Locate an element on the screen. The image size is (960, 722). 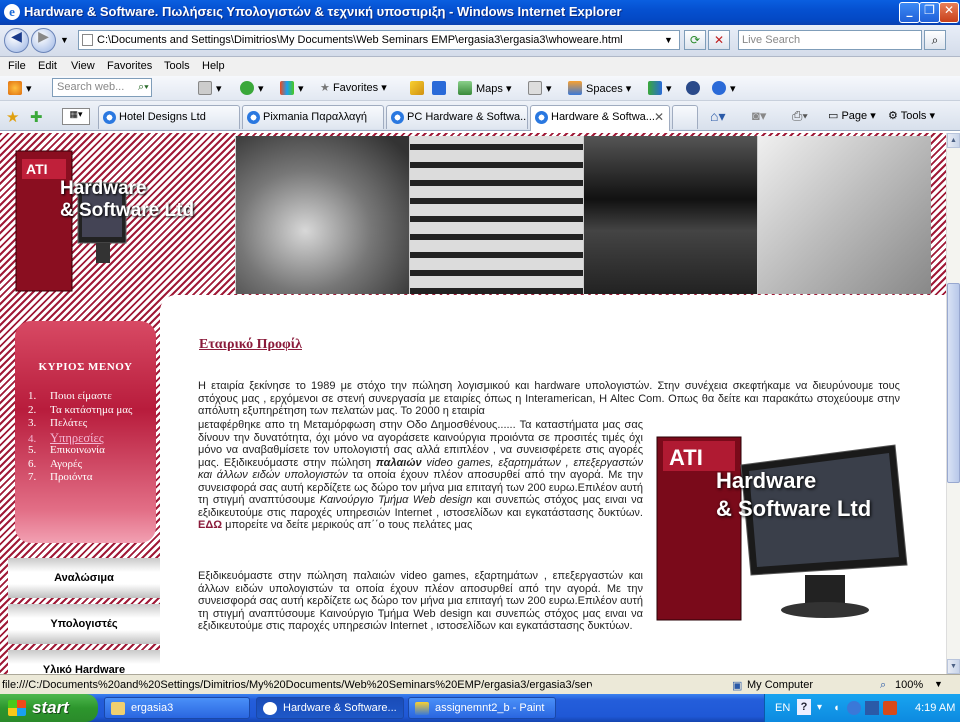
tray-chevron-icon: ▾ is located at coordinates (819, 707).